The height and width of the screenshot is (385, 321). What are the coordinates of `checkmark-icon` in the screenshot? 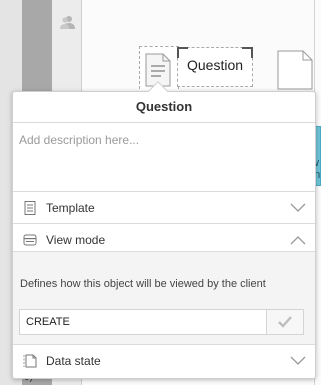 It's located at (285, 322).